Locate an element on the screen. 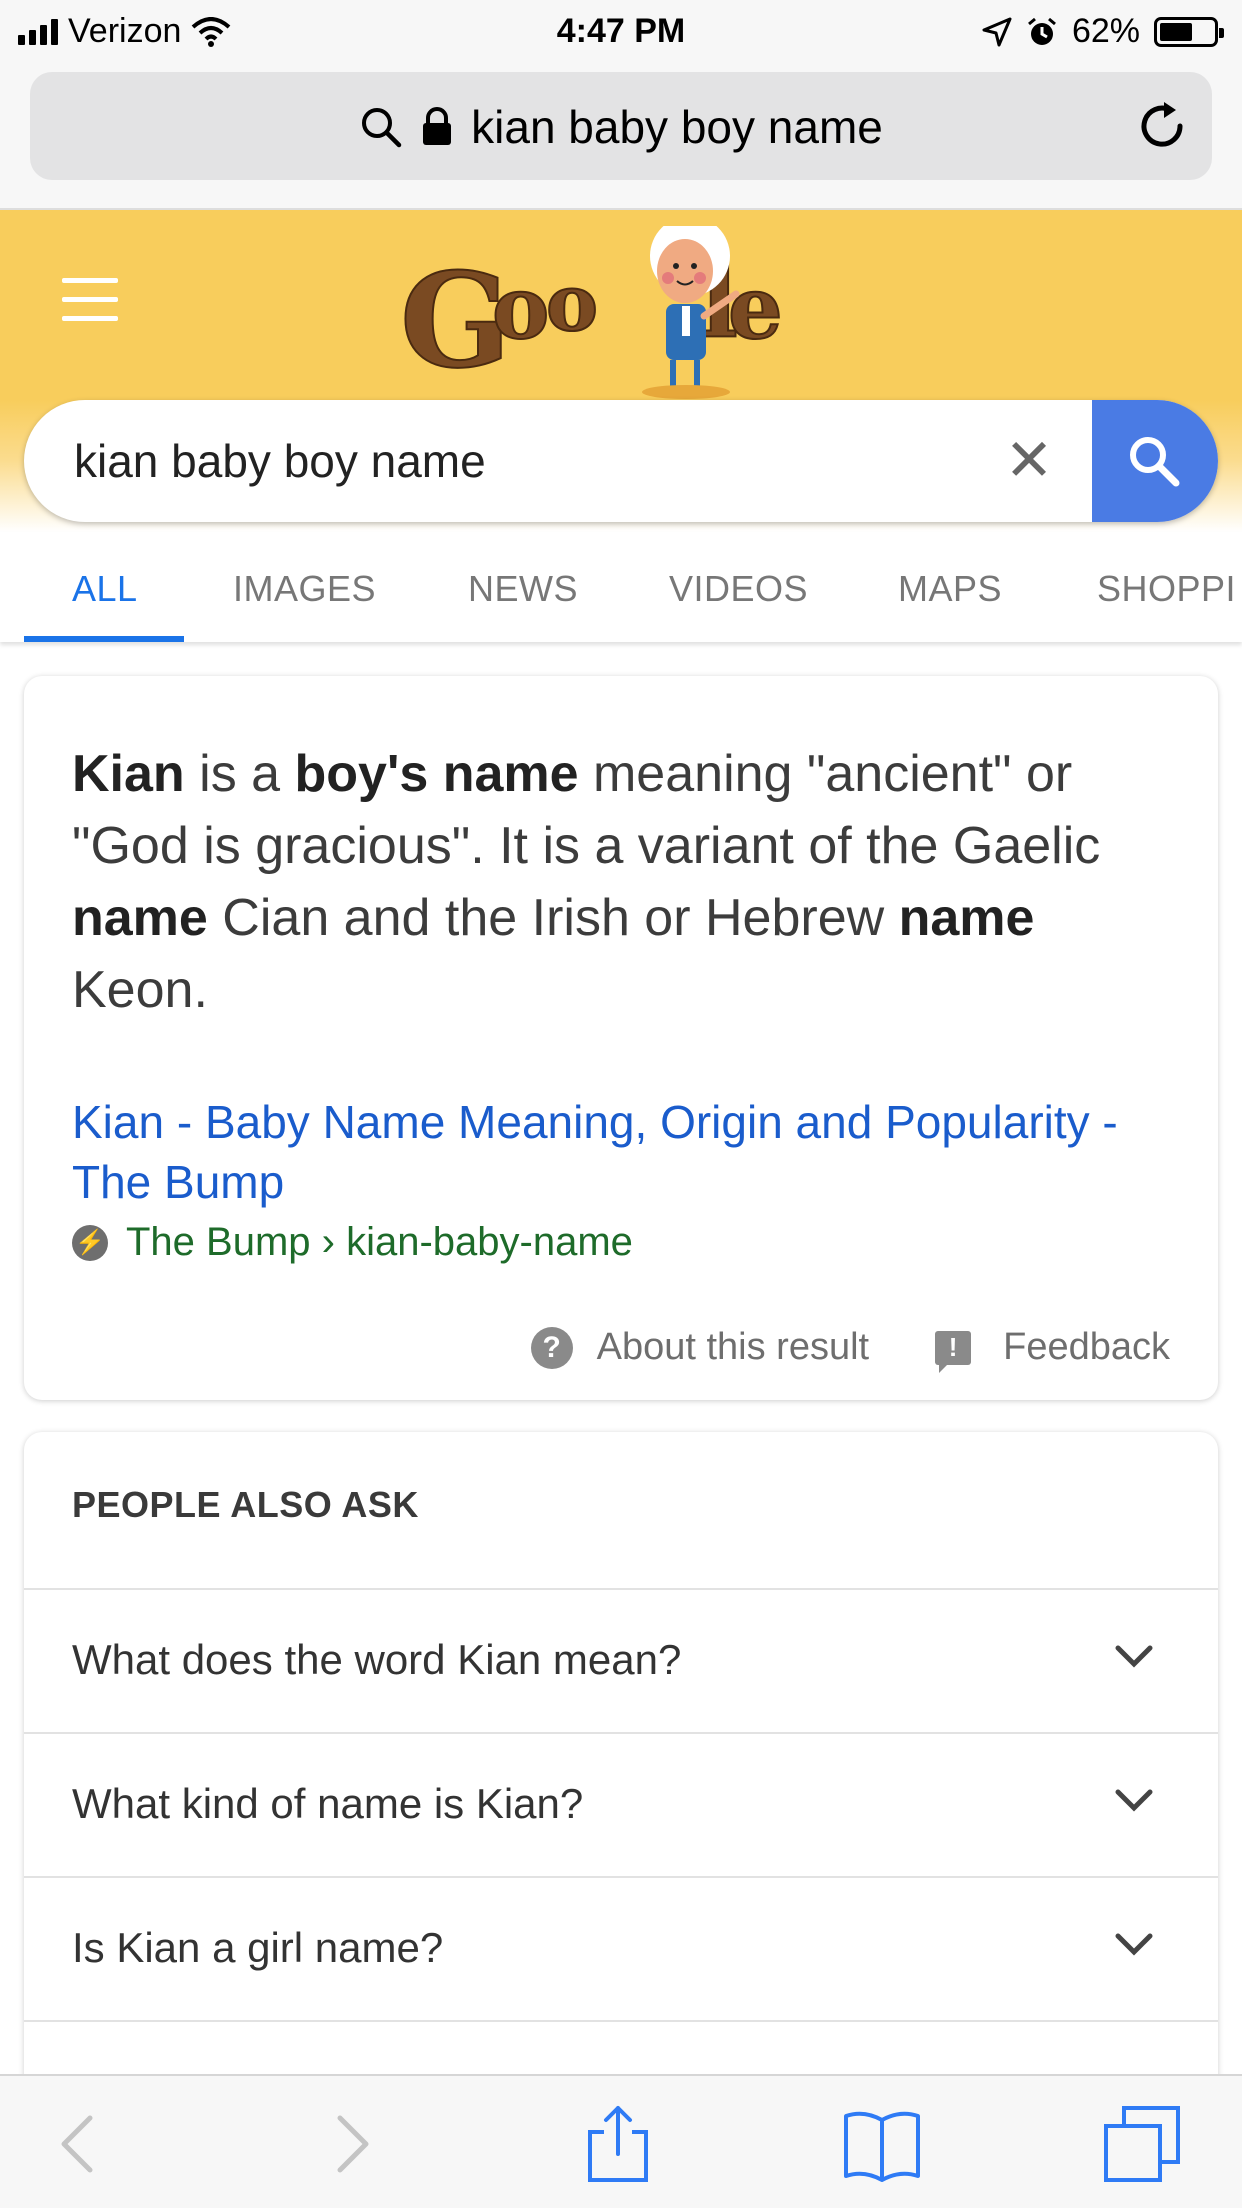 The image size is (1242, 2208). card-footer: ? About this result ! Feedback is located at coordinates (850, 1349).